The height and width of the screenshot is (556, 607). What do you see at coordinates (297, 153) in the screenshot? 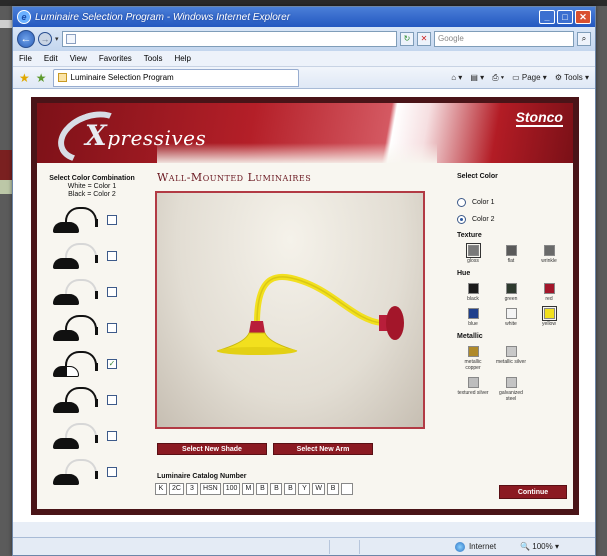
I see `banner-fade` at bounding box center [297, 153].